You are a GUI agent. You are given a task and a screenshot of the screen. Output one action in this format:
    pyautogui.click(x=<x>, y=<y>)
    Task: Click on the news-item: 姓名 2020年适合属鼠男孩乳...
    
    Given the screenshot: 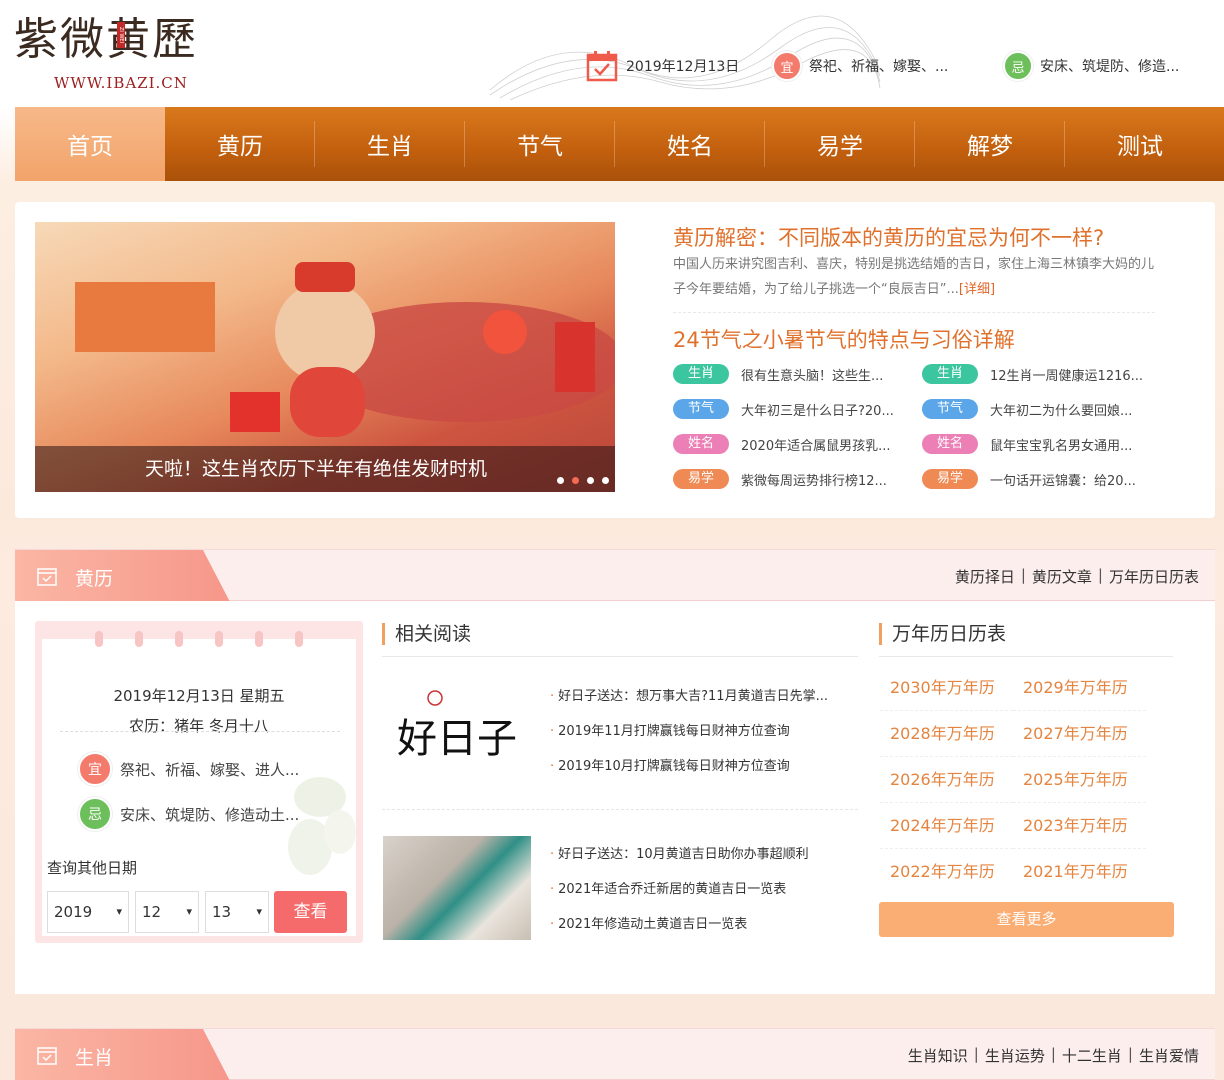 What is the action you would take?
    pyautogui.click(x=781, y=444)
    